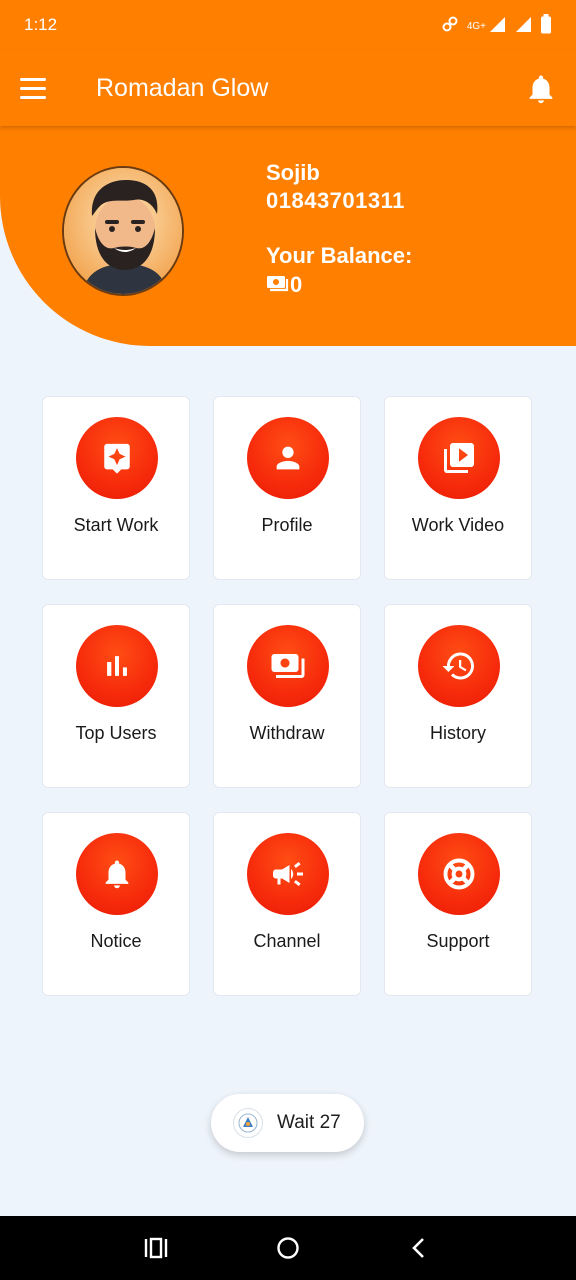  What do you see at coordinates (458, 488) in the screenshot?
I see `work-video-card: Work Video` at bounding box center [458, 488].